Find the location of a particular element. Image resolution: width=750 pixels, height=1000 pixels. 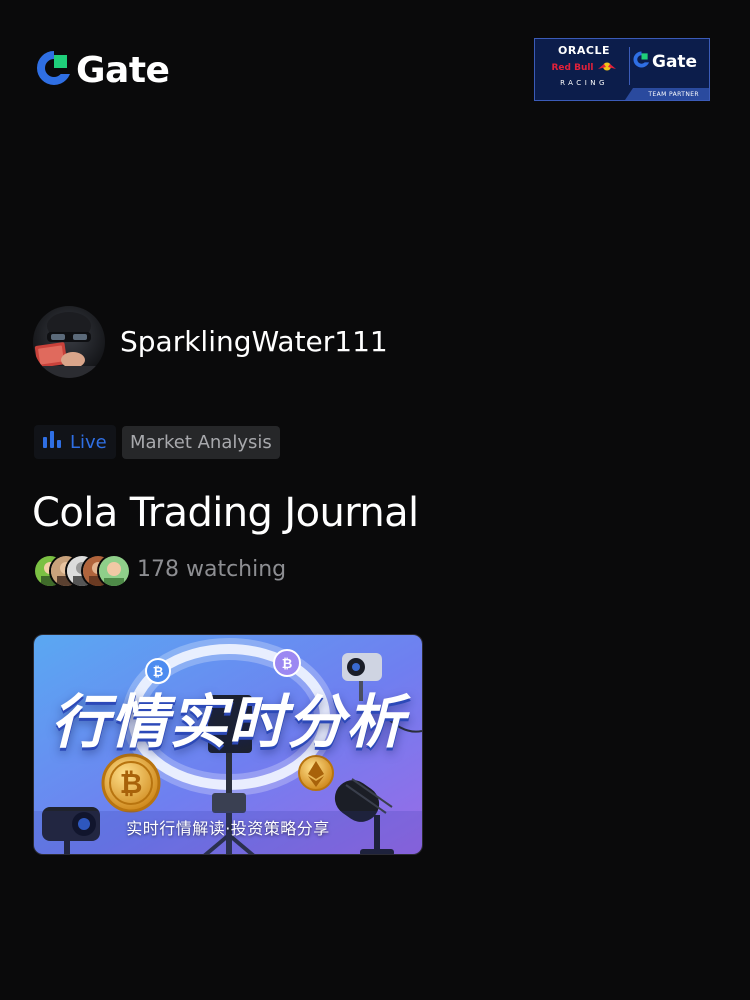

gate-logo: Gate is located at coordinates (103, 70).